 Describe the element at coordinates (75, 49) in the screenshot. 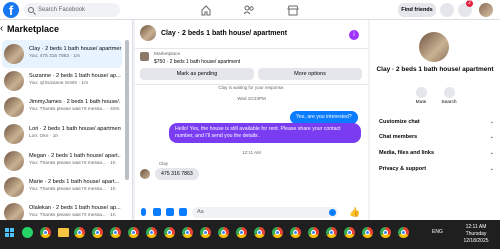

I see `conversation-name: Clay · 2 beds 1 bath house/ apartment` at that location.